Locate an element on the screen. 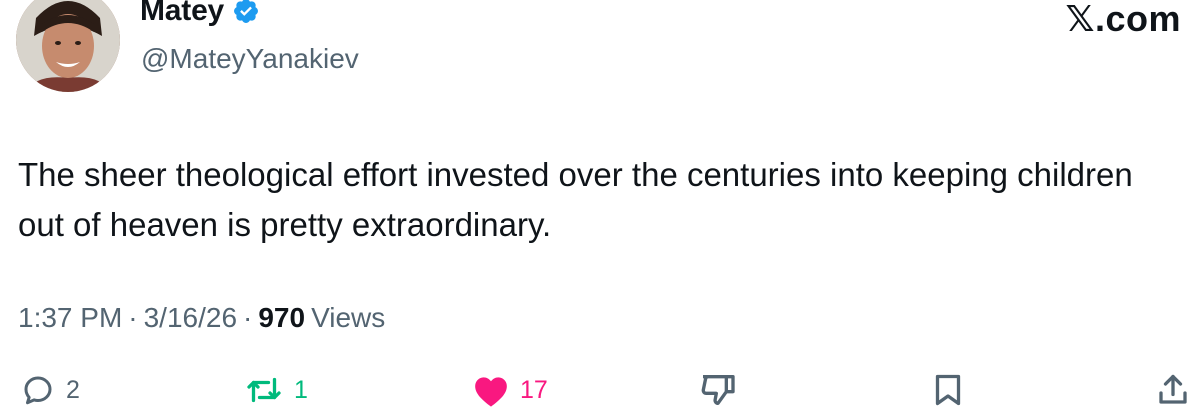 The width and height of the screenshot is (1199, 418). author-handle: @MateyYanakiev is located at coordinates (250, 59).